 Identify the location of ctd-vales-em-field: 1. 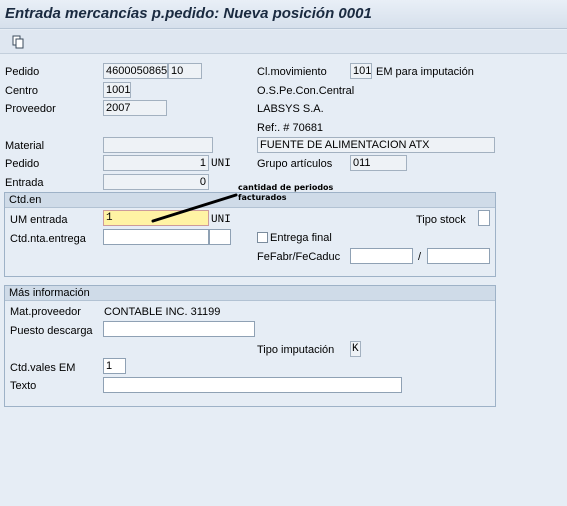
(114, 366).